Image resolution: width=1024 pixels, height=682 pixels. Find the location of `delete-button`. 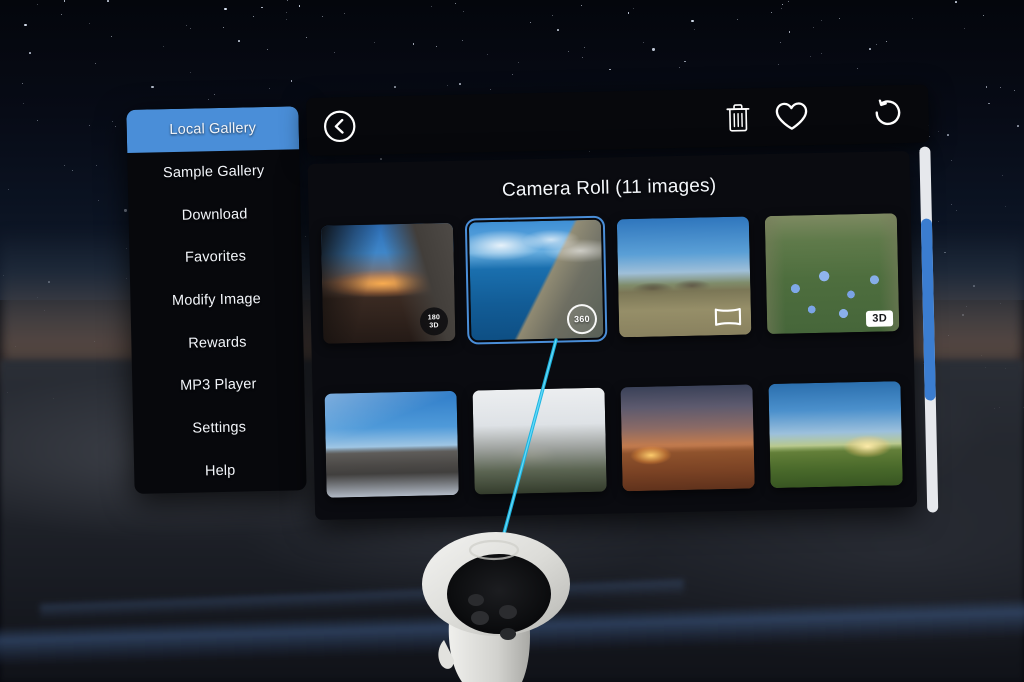

delete-button is located at coordinates (737, 117).